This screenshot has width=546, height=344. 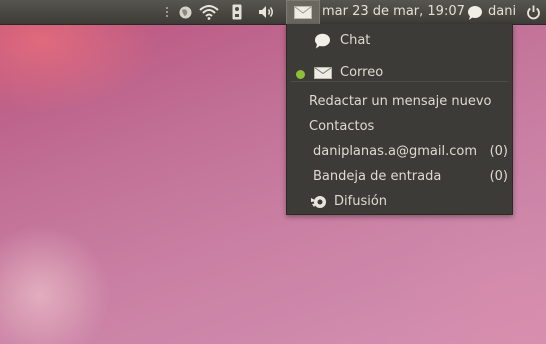 I want to click on menu-item-chat: Chat, so click(x=399, y=41).